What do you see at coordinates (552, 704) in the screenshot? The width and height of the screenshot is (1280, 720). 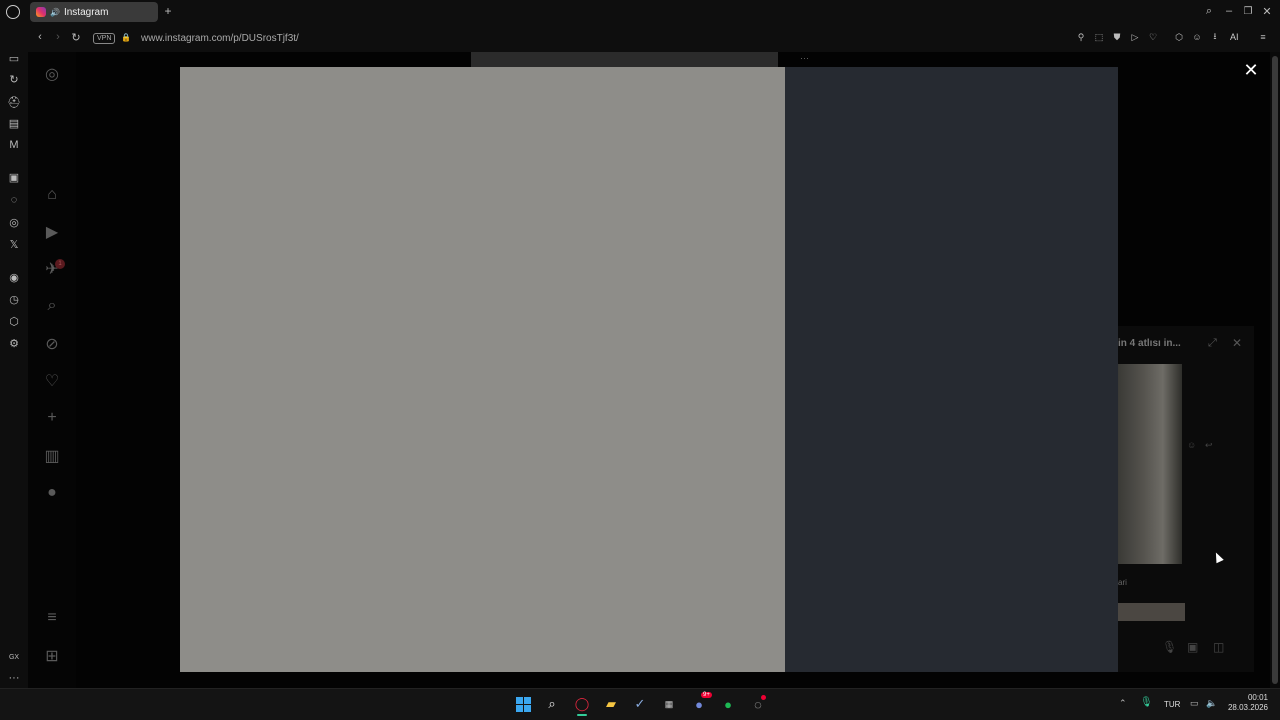 I see `taskbar-search-icon: ⌕` at bounding box center [552, 704].